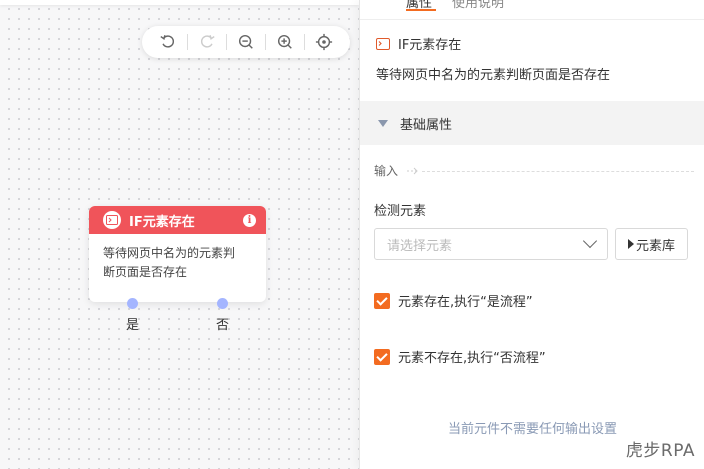 Image resolution: width=704 pixels, height=469 pixels. I want to click on element-select-placeholder: 请选择元素, so click(420, 246).